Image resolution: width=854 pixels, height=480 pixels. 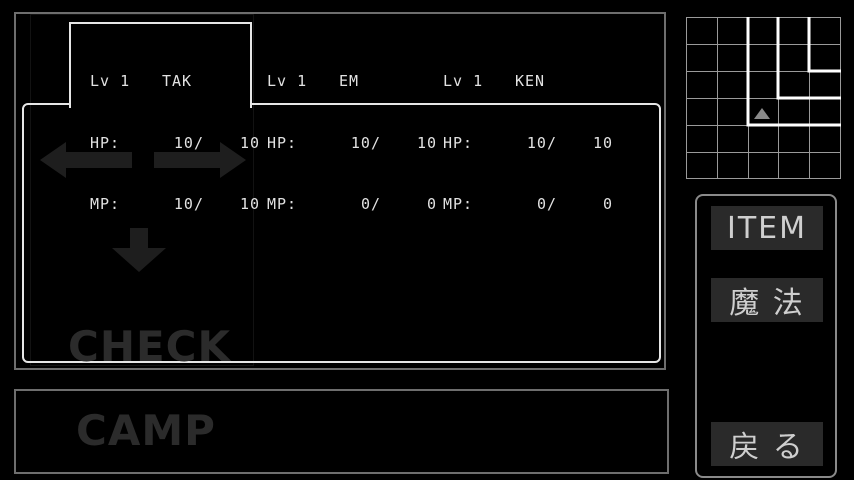 I want to click on character-status-ken: Lv 1 KEN HP: 10/10 MP: 0/0, so click(x=528, y=132).